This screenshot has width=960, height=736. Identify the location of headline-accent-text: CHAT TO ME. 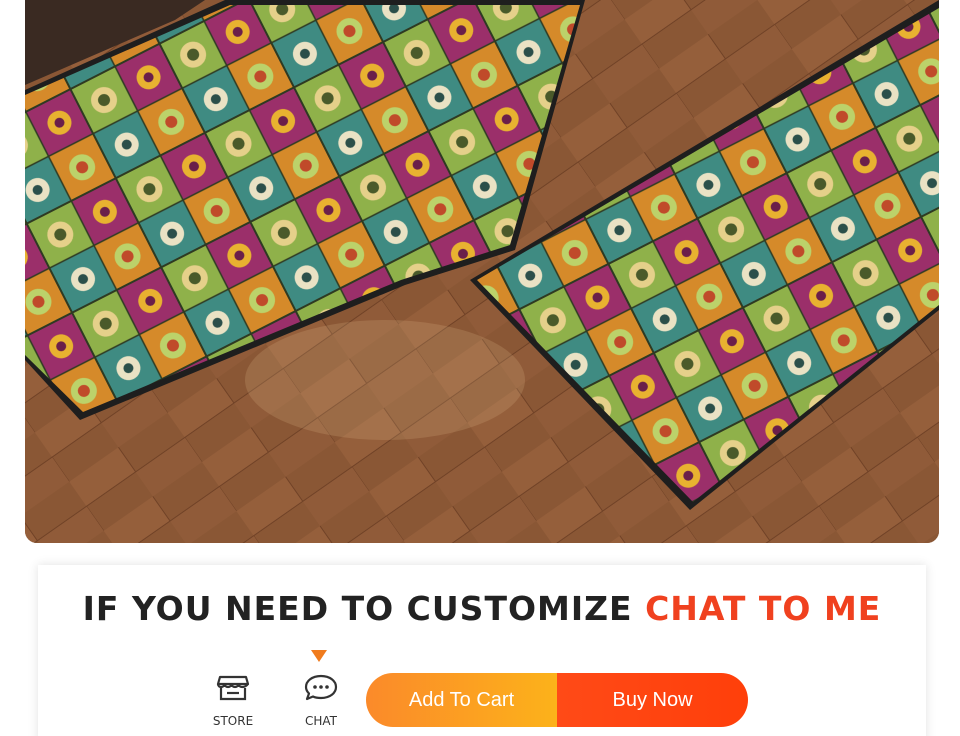
(763, 608).